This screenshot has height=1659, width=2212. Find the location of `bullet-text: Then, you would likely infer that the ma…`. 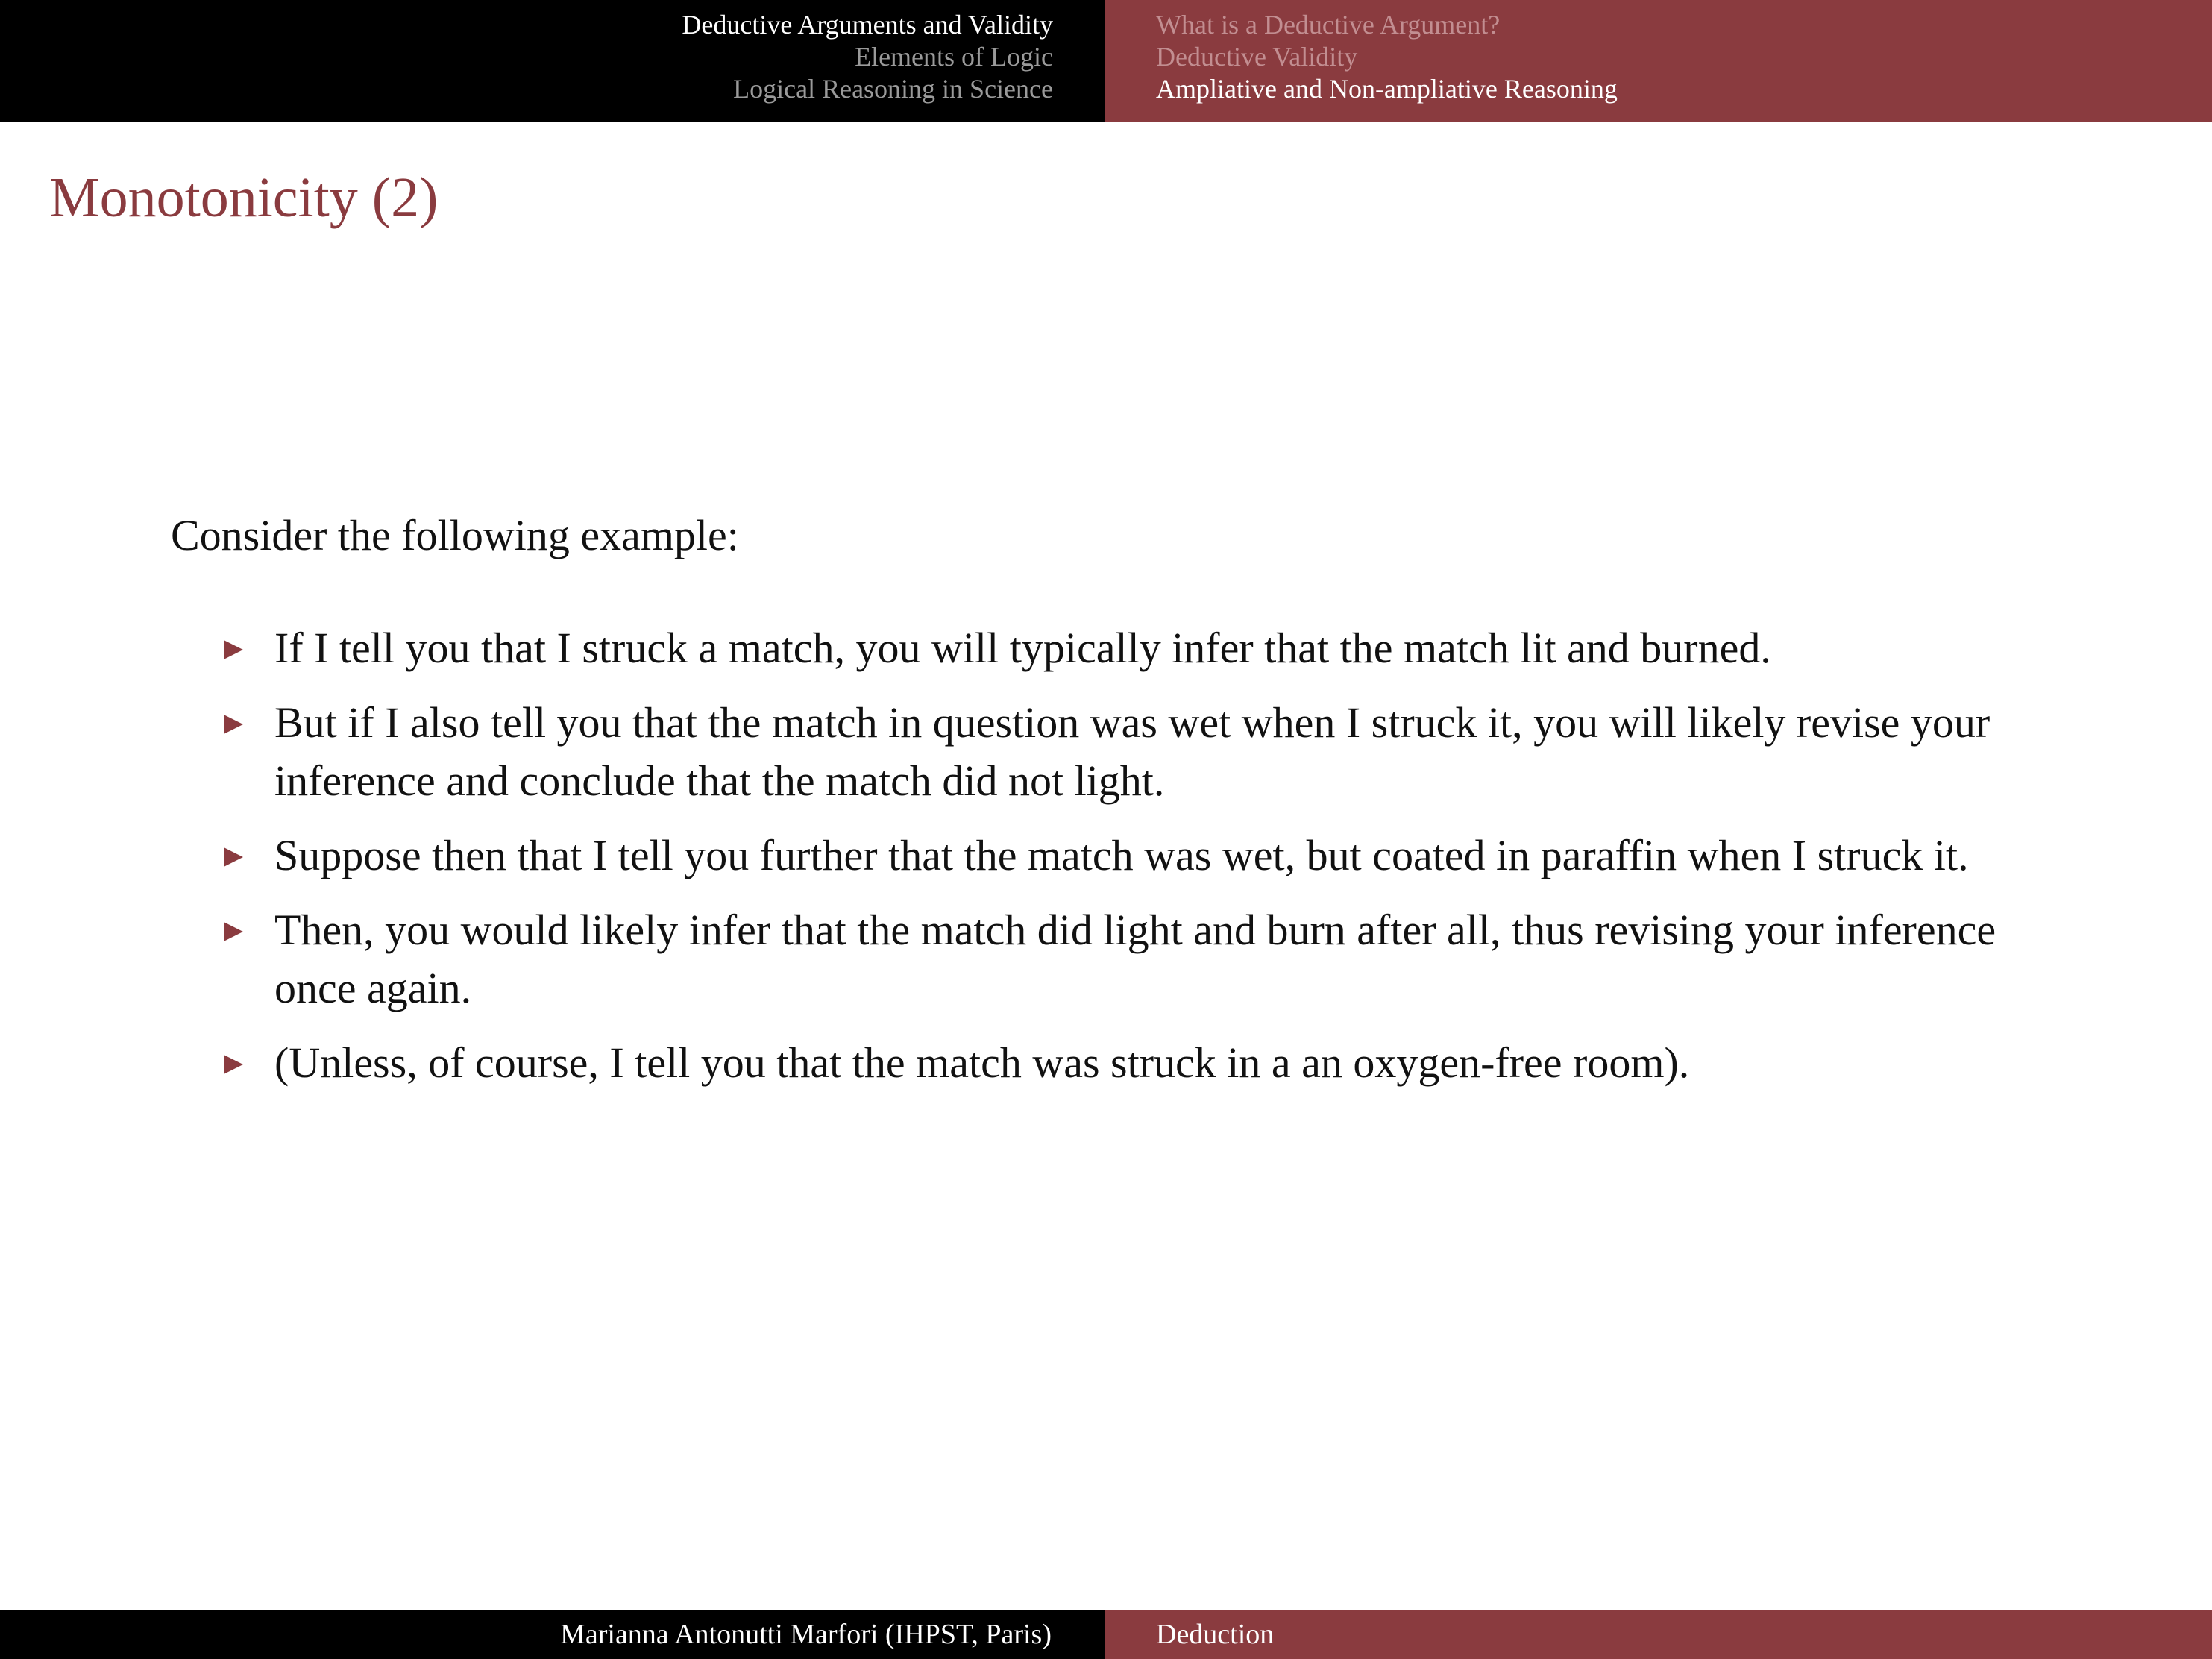

bullet-text: Then, you would likely infer that the ma… is located at coordinates (1135, 959).